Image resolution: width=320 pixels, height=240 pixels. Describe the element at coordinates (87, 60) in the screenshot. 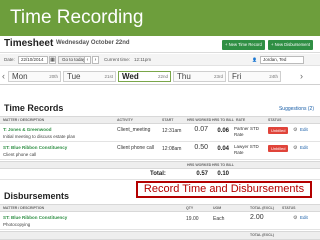

I see `prev-day-icon: ‹` at that location.